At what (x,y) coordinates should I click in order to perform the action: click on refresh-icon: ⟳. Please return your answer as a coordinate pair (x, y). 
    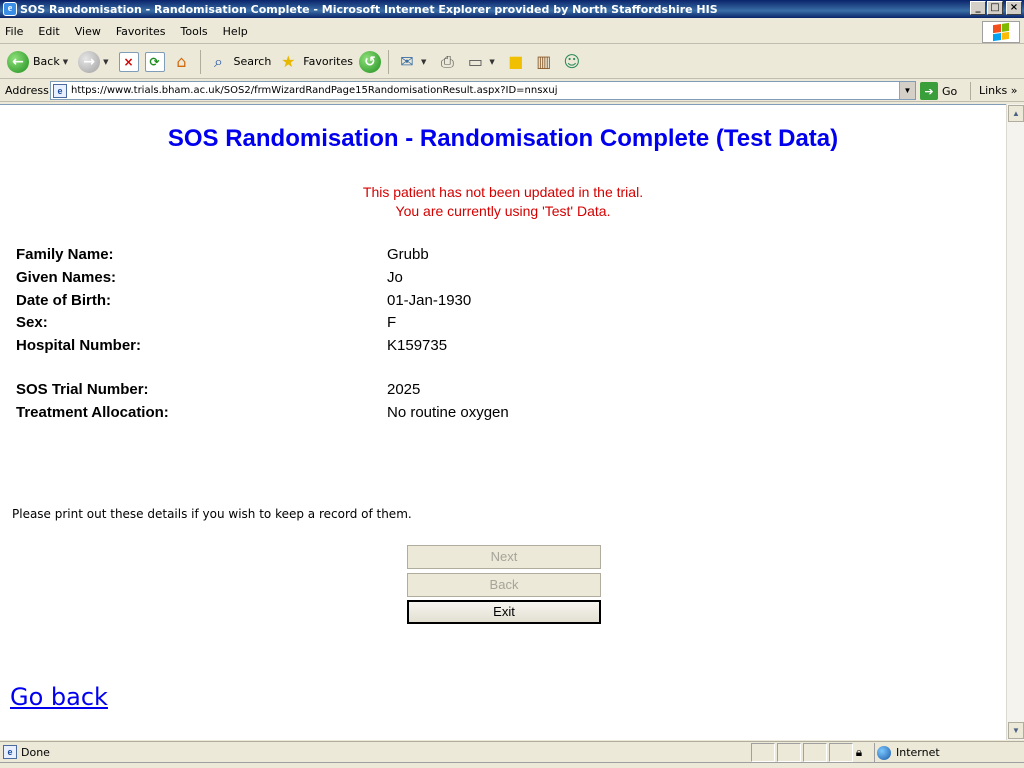
    Looking at the image, I should click on (154, 61).